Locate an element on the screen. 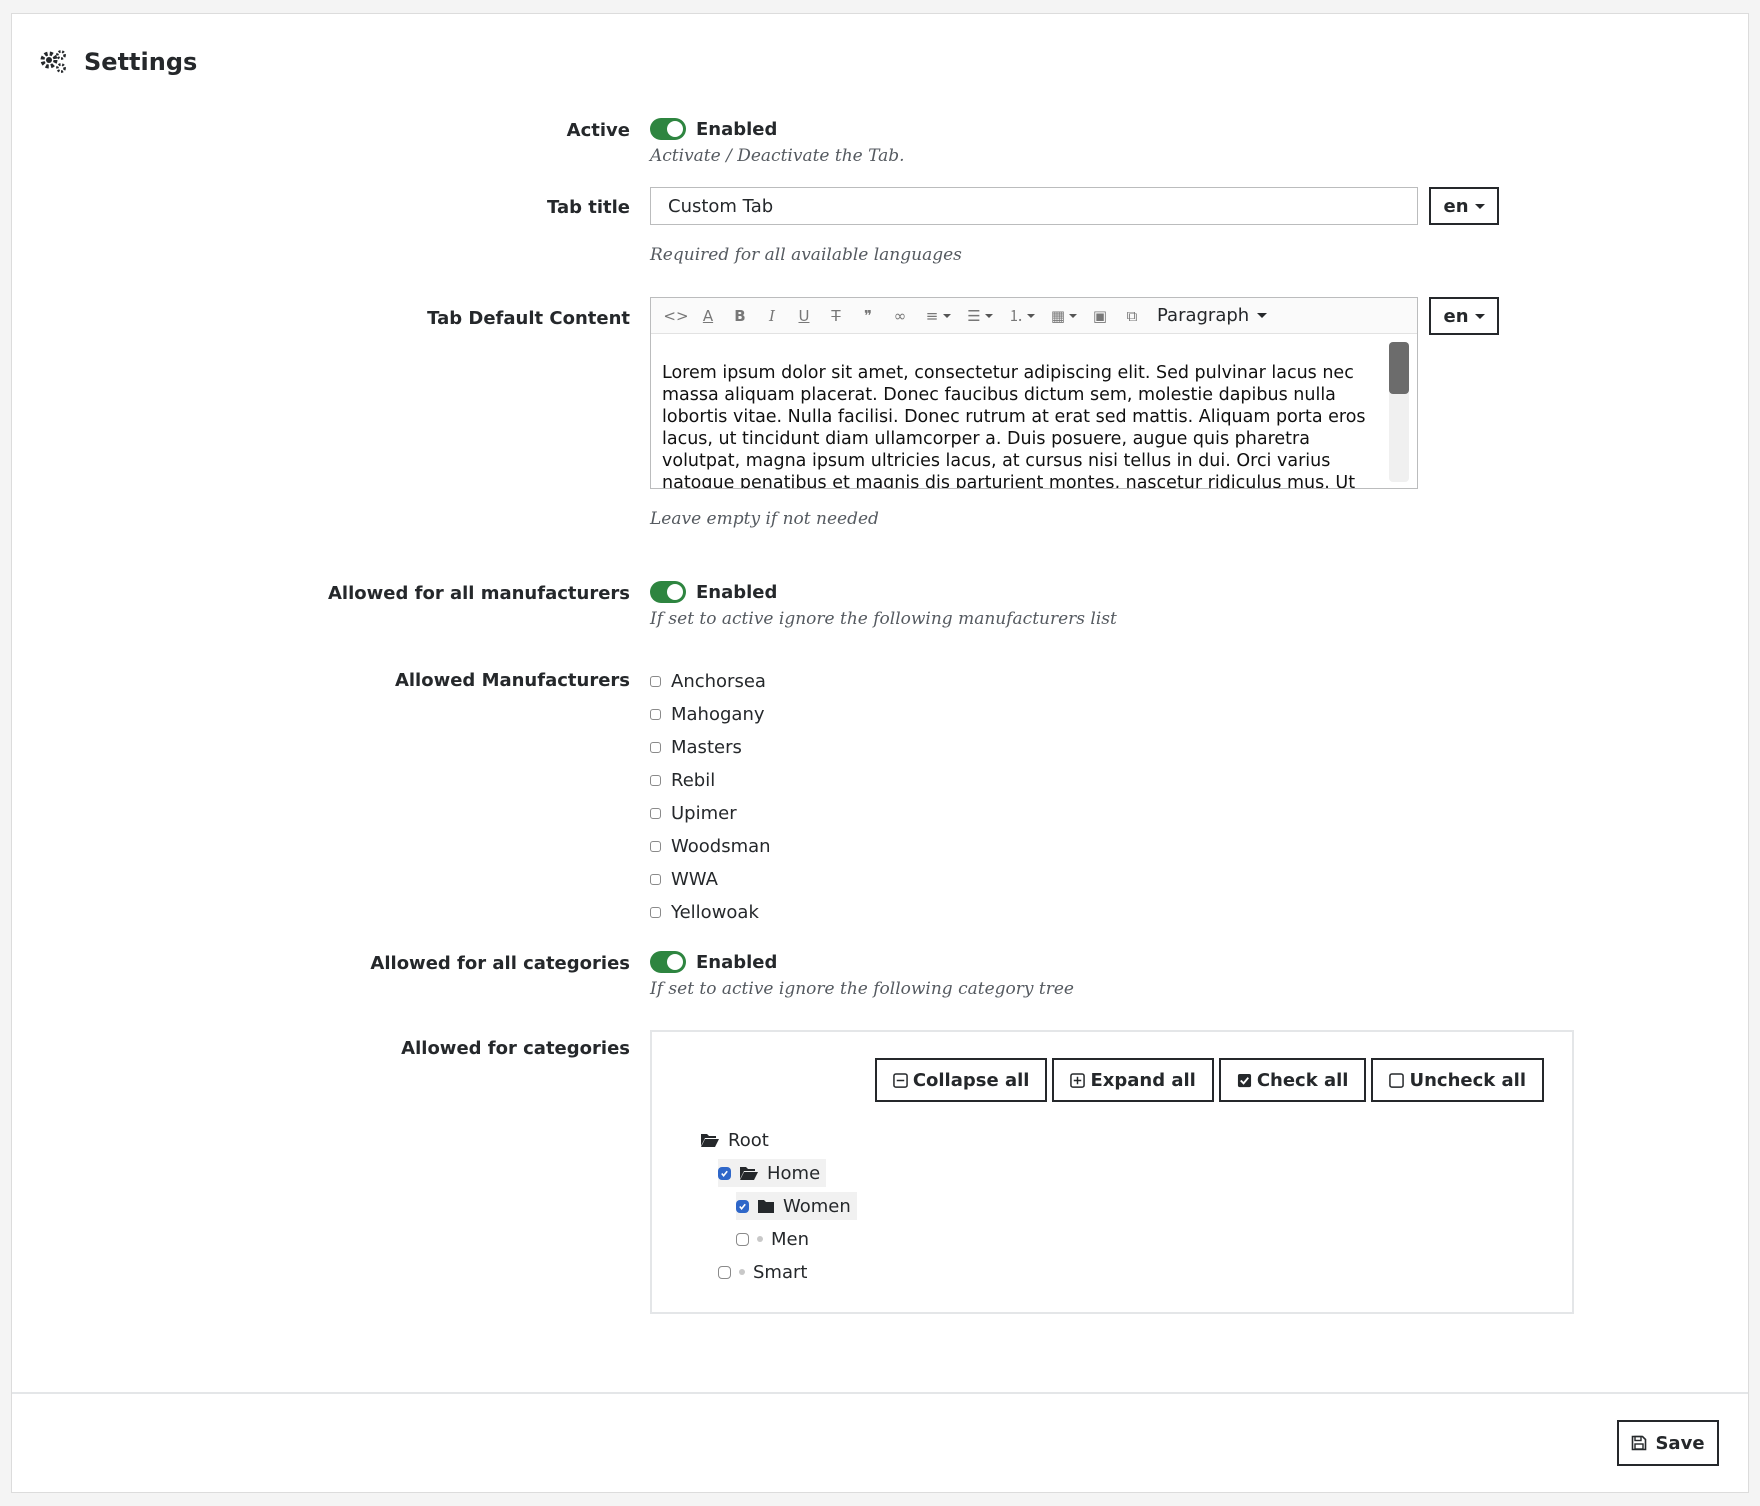  tab-content-lang: en is located at coordinates (1456, 316).